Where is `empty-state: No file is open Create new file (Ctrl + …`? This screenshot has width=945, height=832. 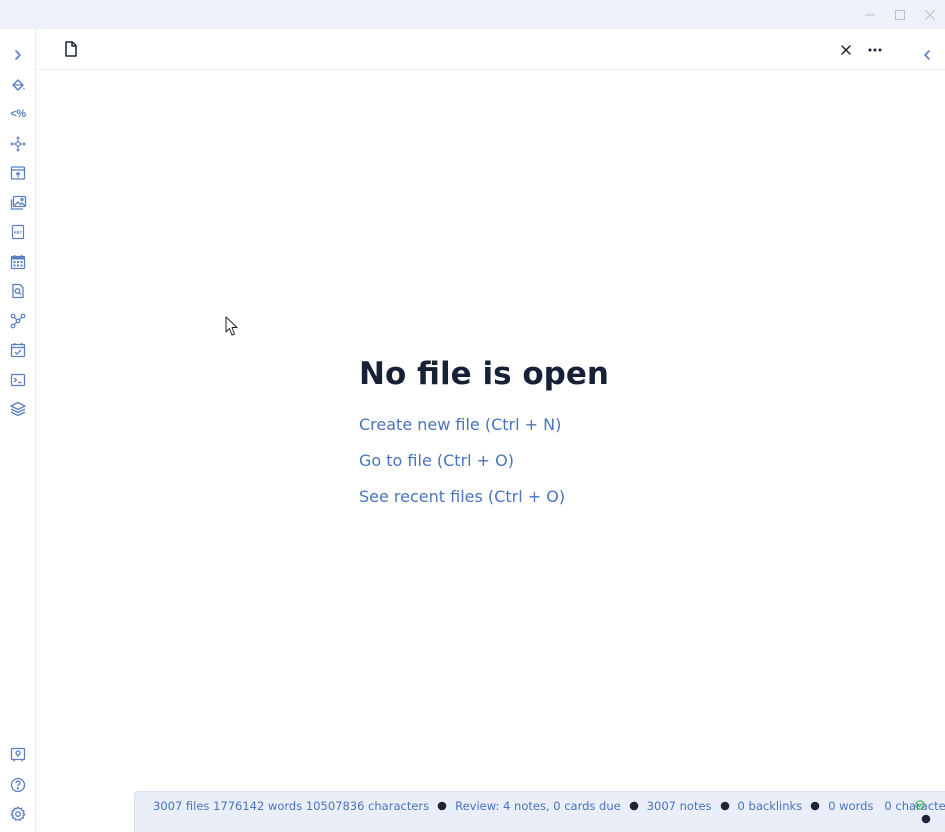 empty-state: No file is open Create new file (Ctrl + … is located at coordinates (559, 433).